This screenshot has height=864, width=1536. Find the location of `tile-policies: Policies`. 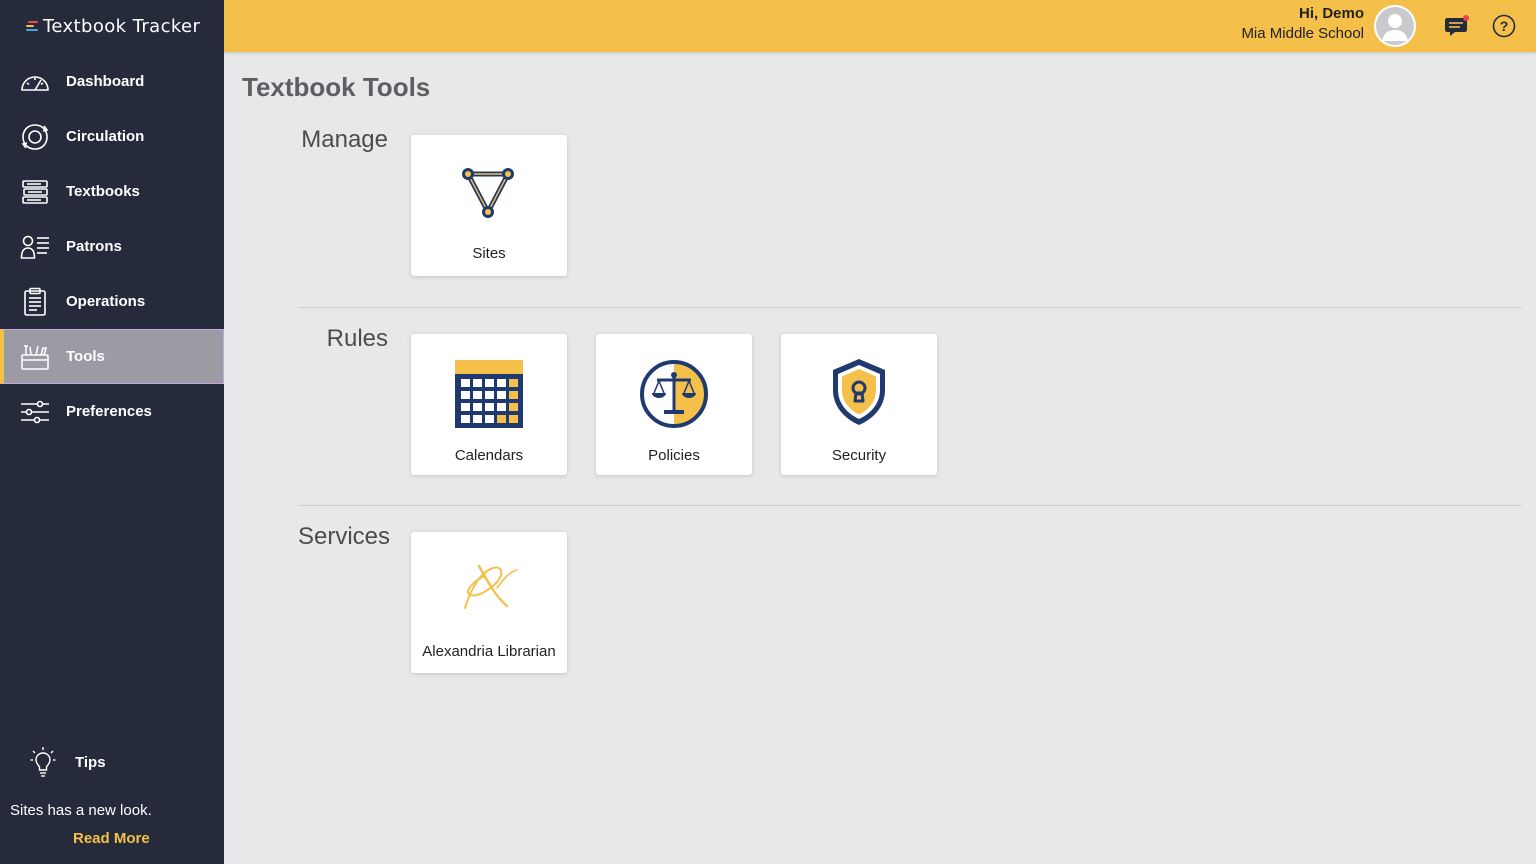

tile-policies: Policies is located at coordinates (674, 404).